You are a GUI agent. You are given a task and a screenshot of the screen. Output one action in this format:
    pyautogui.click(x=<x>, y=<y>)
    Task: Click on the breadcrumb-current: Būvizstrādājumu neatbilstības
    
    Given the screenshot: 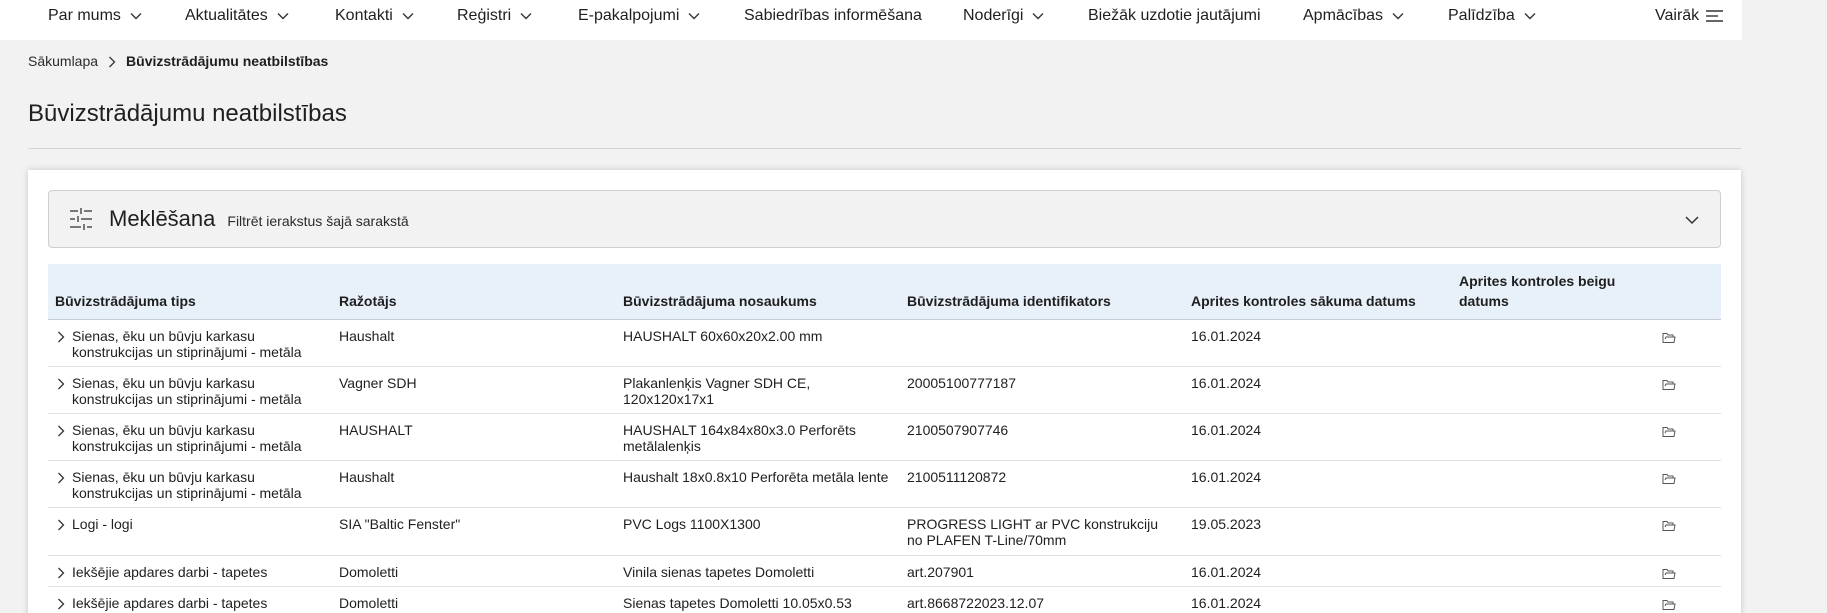 What is the action you would take?
    pyautogui.click(x=227, y=61)
    